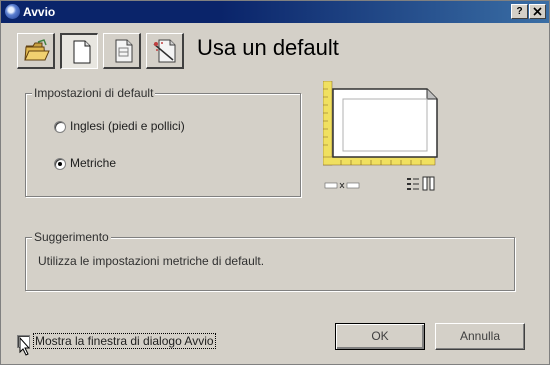  What do you see at coordinates (380, 336) in the screenshot?
I see `ok-button: OK` at bounding box center [380, 336].